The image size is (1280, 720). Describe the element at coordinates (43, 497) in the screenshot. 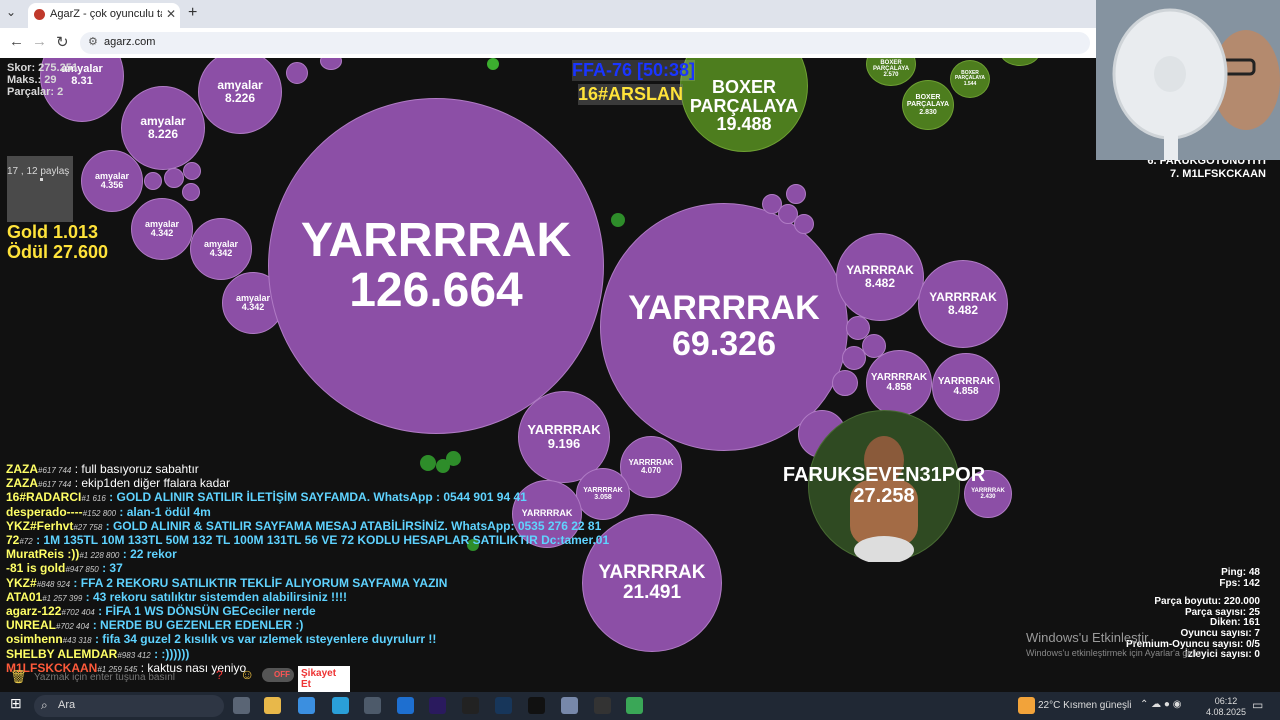

I see `chat-username: 16#RADARCI` at that location.